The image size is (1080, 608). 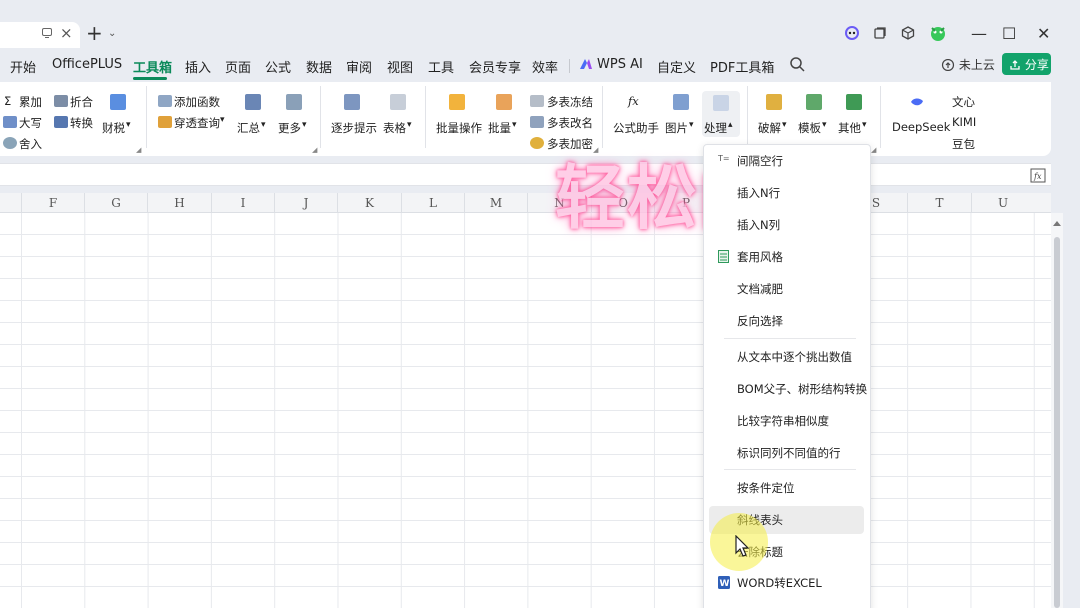 I want to click on maximize-button: ☐, so click(x=1009, y=33).